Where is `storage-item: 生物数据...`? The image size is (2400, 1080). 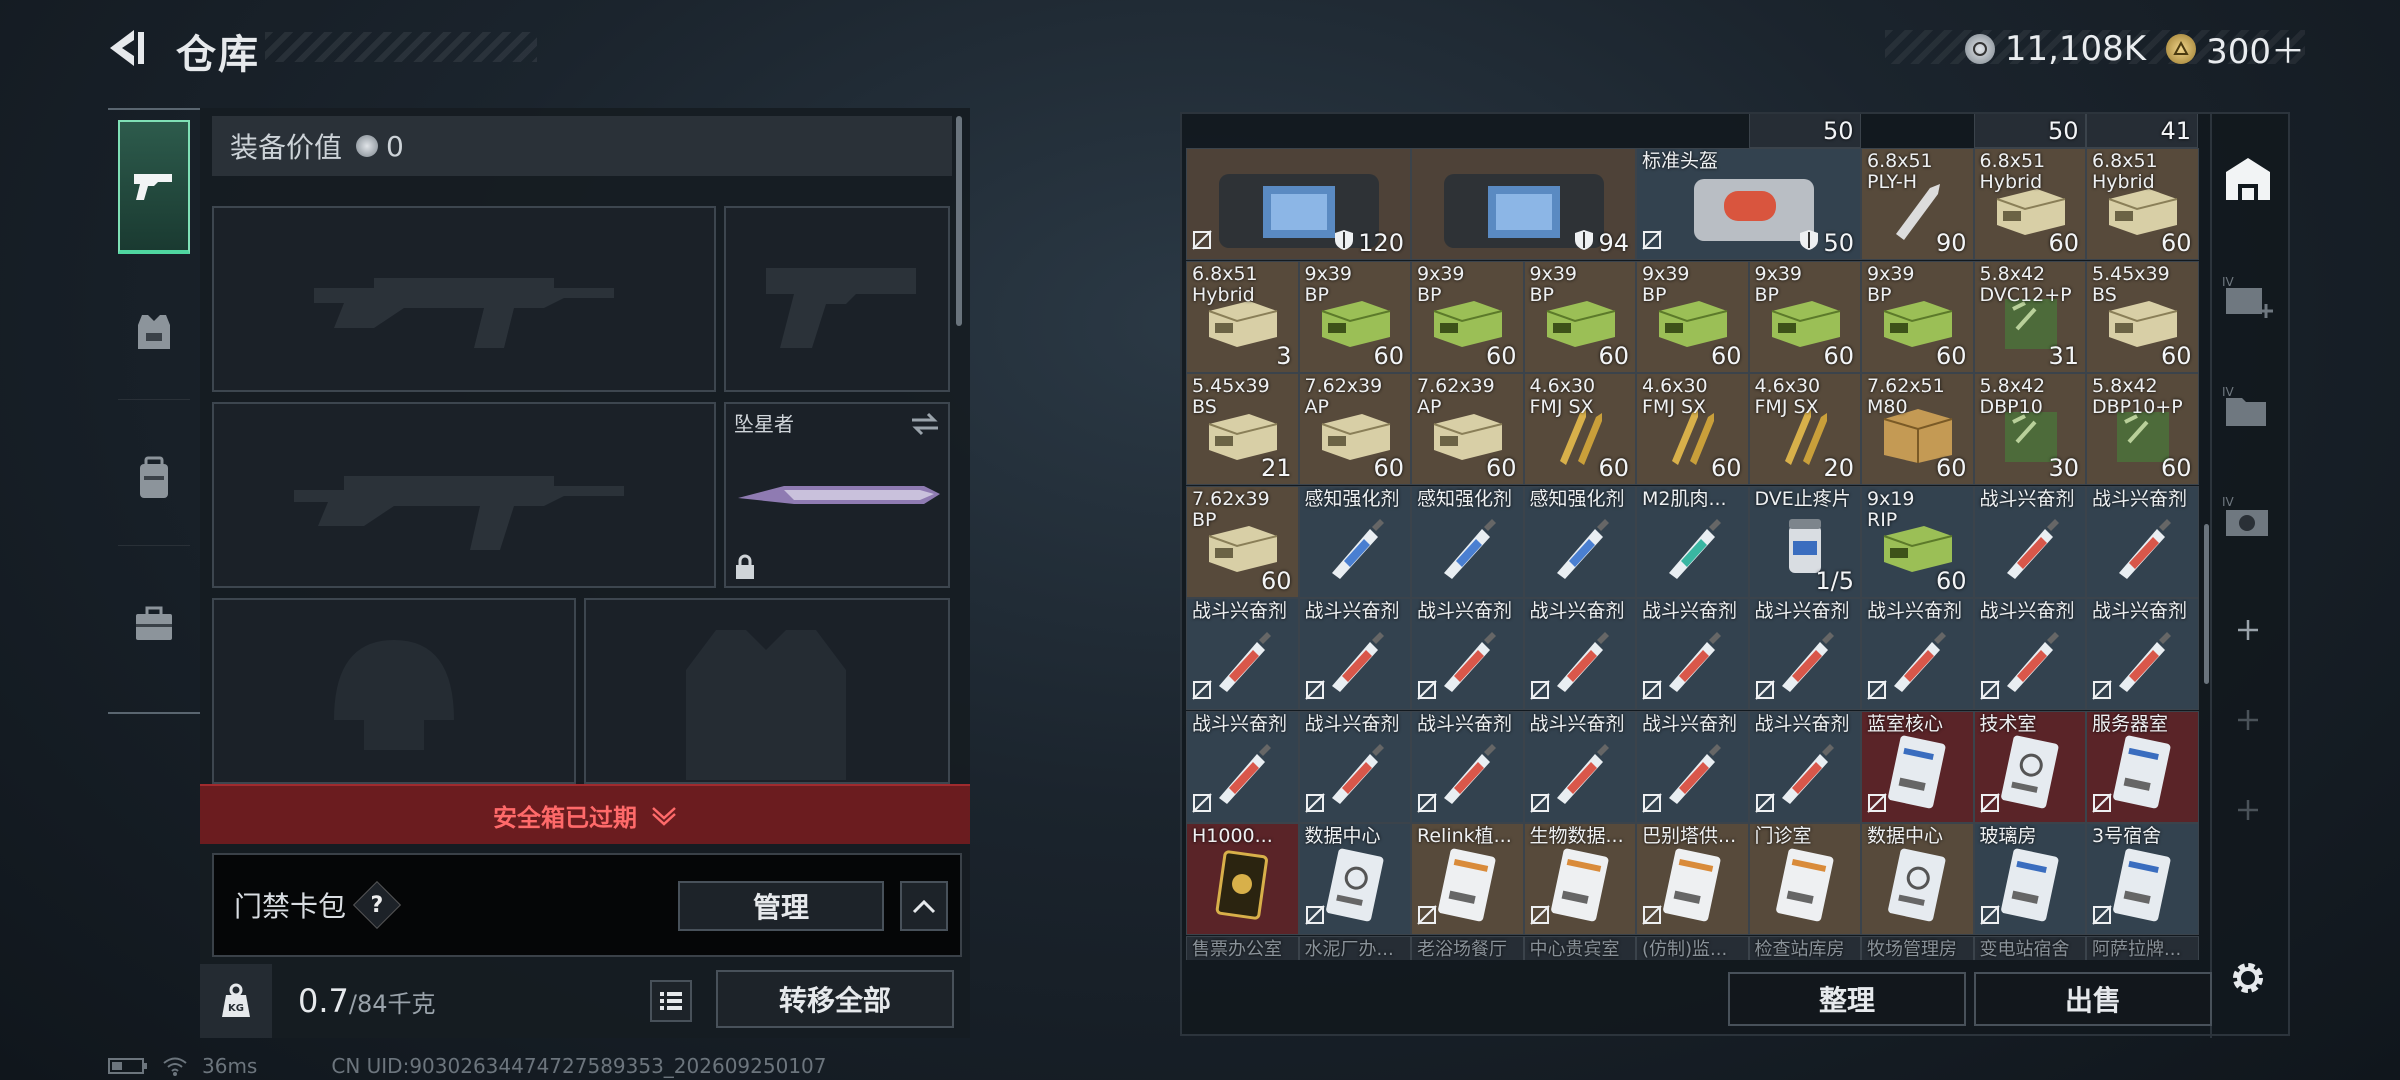
storage-item: 生物数据... is located at coordinates (1579, 879).